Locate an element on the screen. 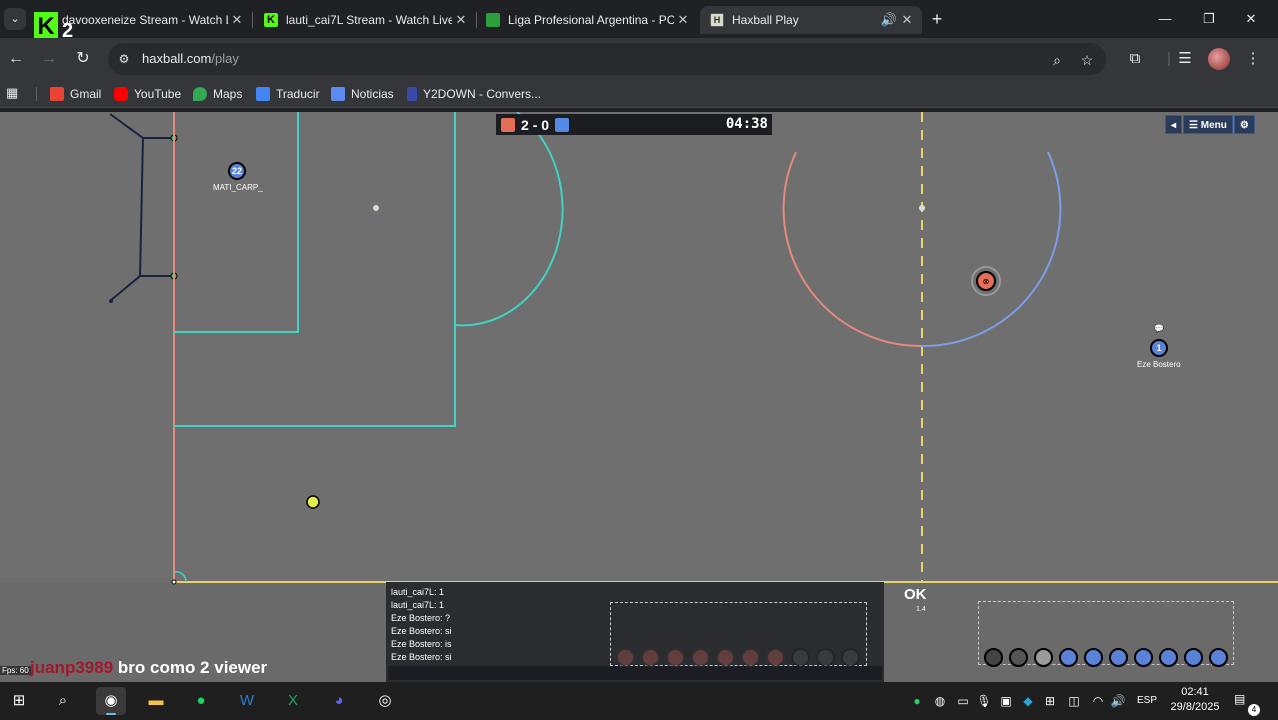 This screenshot has height=720, width=1278. profile-avatar is located at coordinates (1219, 59).